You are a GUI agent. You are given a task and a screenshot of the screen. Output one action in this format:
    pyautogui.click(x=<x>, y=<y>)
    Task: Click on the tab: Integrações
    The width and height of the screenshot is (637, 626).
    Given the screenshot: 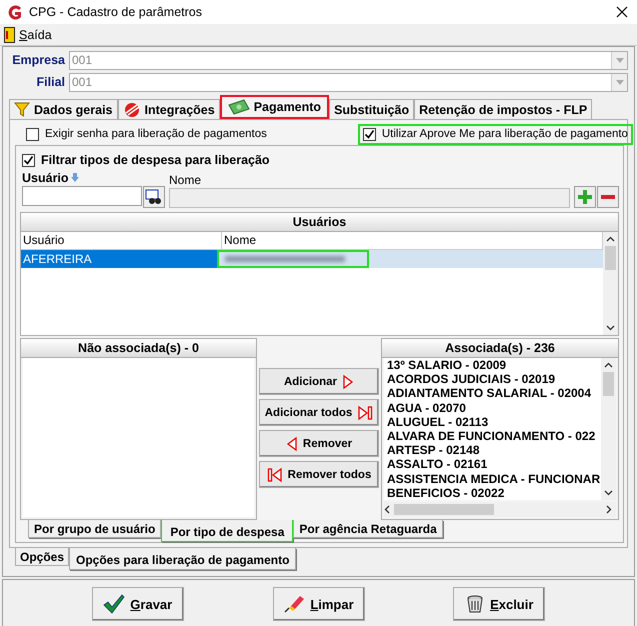 What is the action you would take?
    pyautogui.click(x=169, y=109)
    